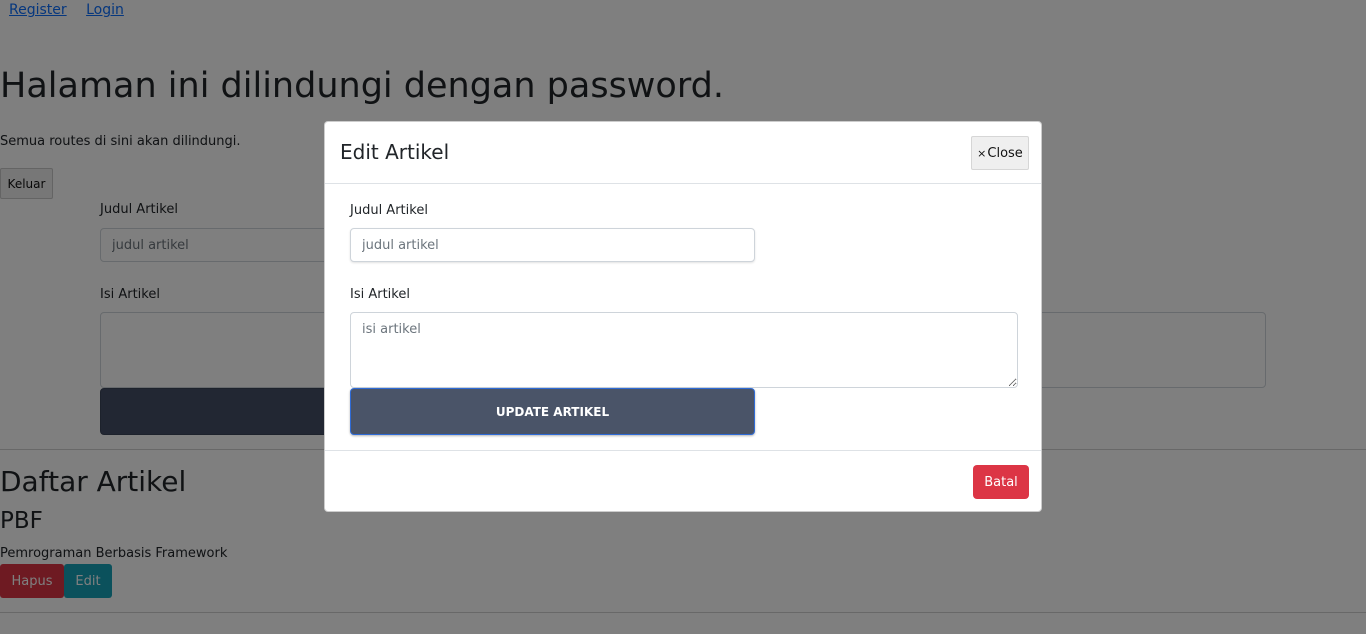 This screenshot has width=1366, height=634. I want to click on modal-footer: Batal, so click(683, 480).